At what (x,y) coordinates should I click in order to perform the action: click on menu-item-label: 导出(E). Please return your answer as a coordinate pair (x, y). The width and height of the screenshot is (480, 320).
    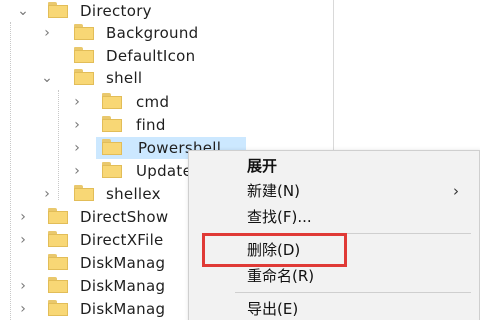
    Looking at the image, I should click on (273, 309).